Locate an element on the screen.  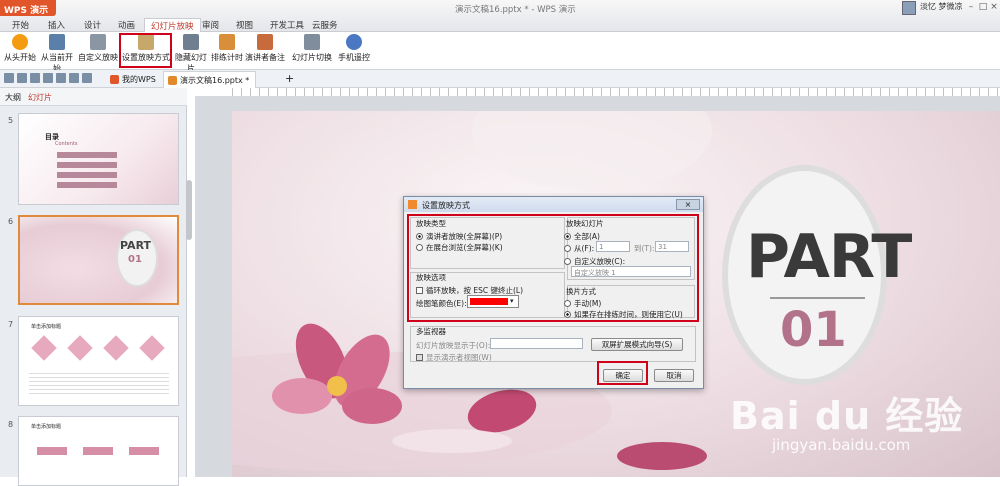
tab-review: 审阅 is located at coordinates (210, 25).